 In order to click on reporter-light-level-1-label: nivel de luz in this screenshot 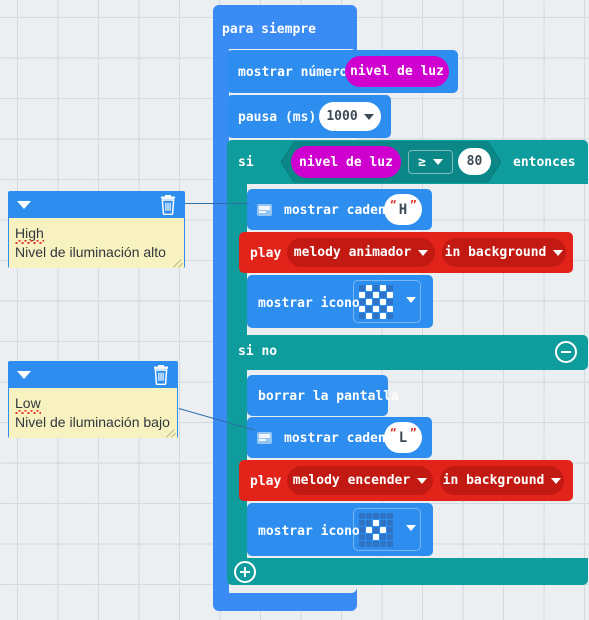, I will do `click(397, 71)`.